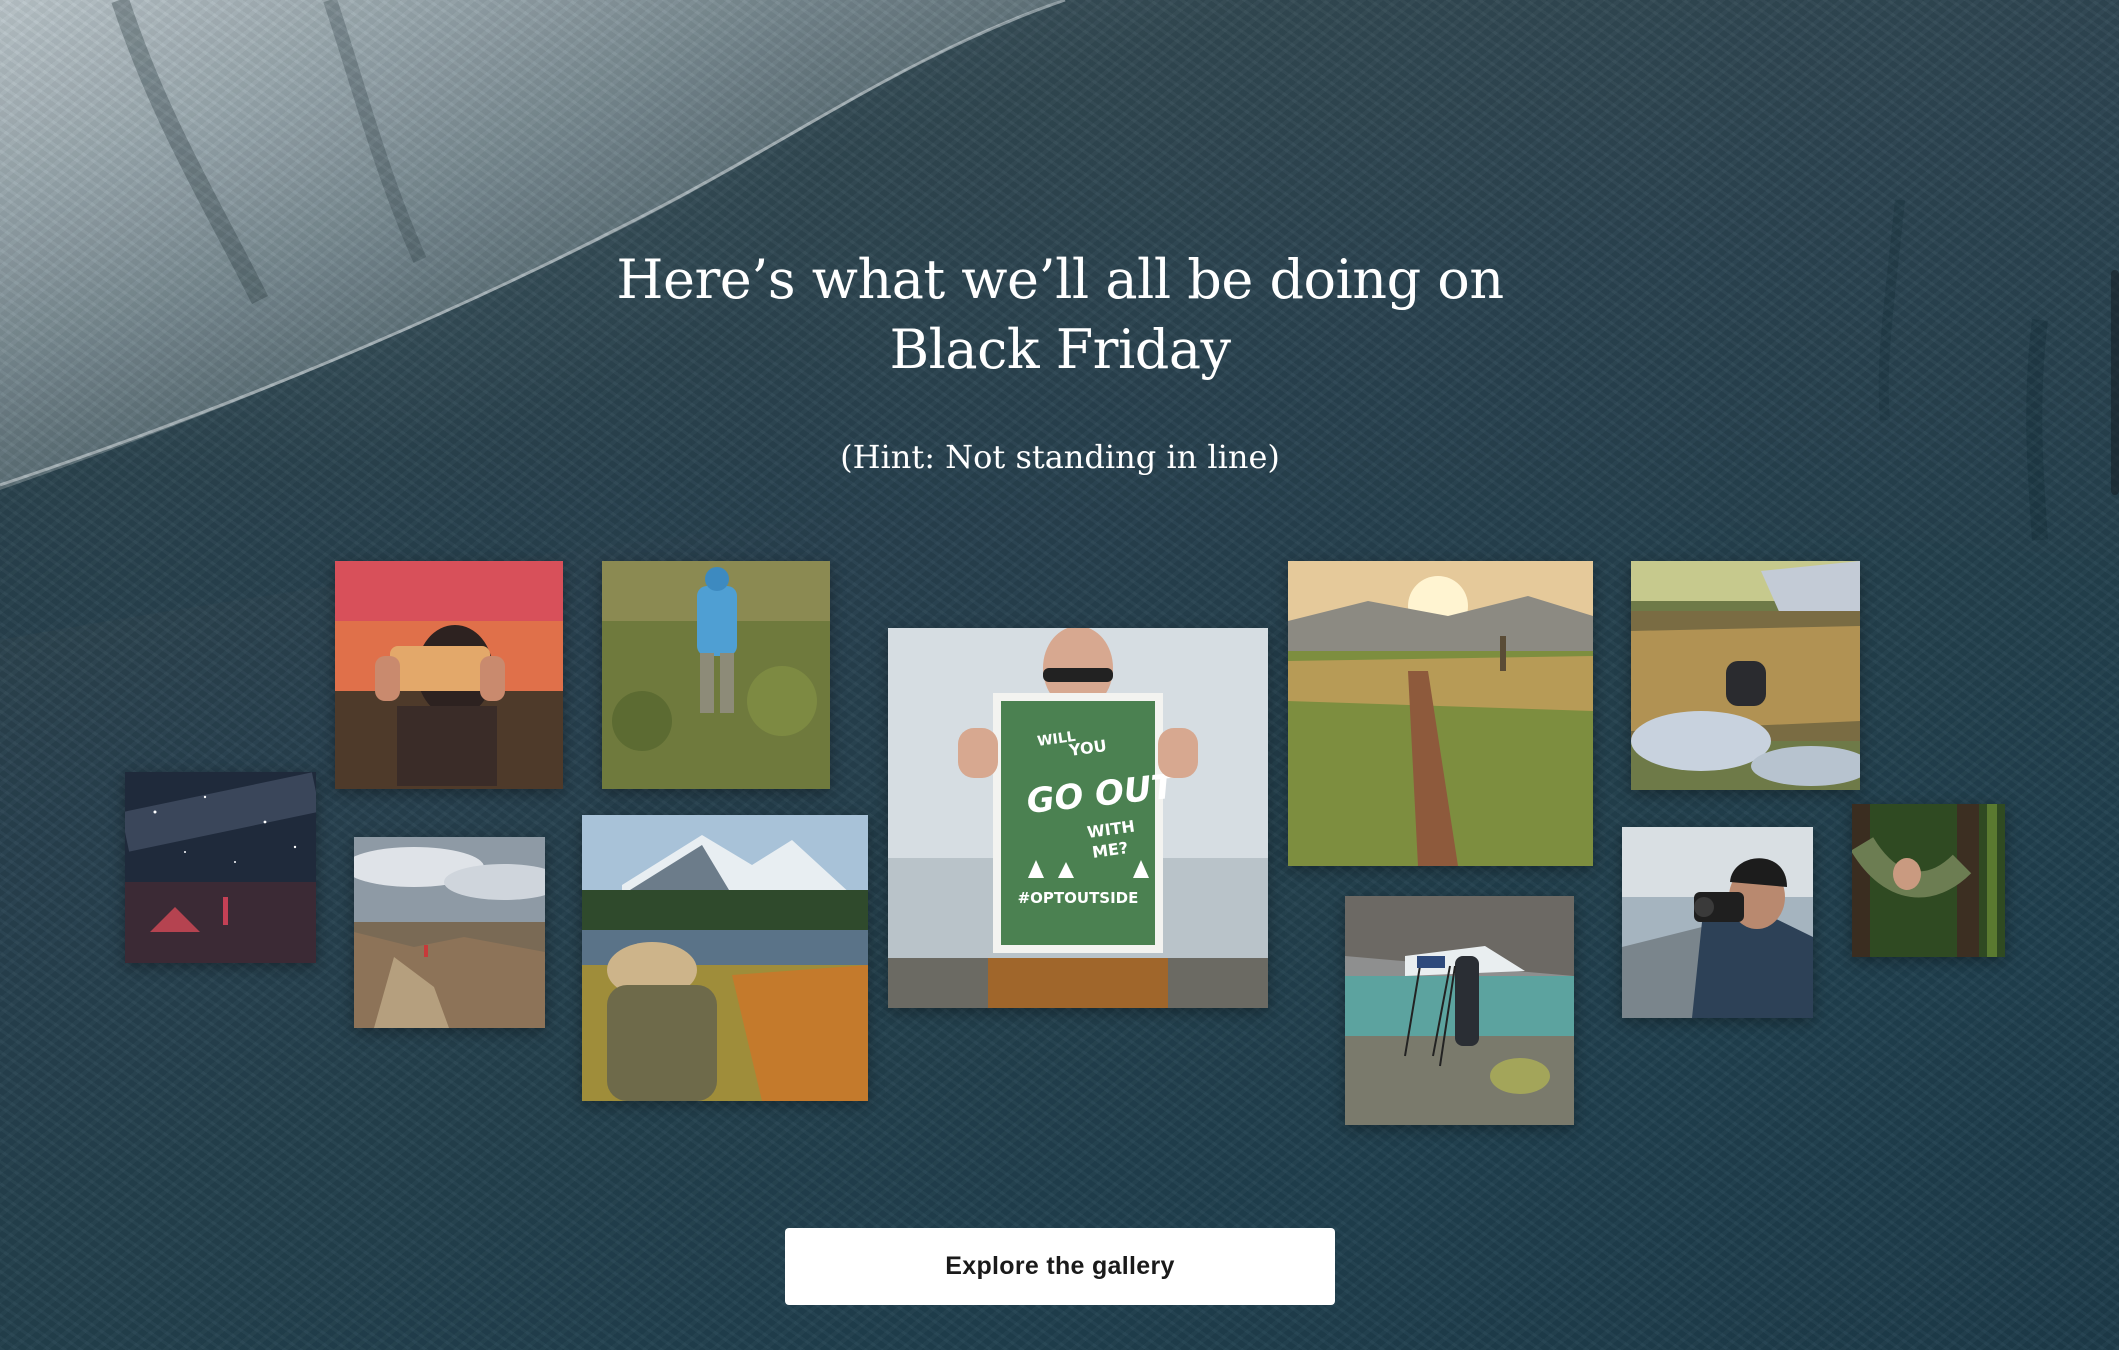 The width and height of the screenshot is (2119, 1350). I want to click on gallery-photo-hiker-meadow, so click(716, 675).